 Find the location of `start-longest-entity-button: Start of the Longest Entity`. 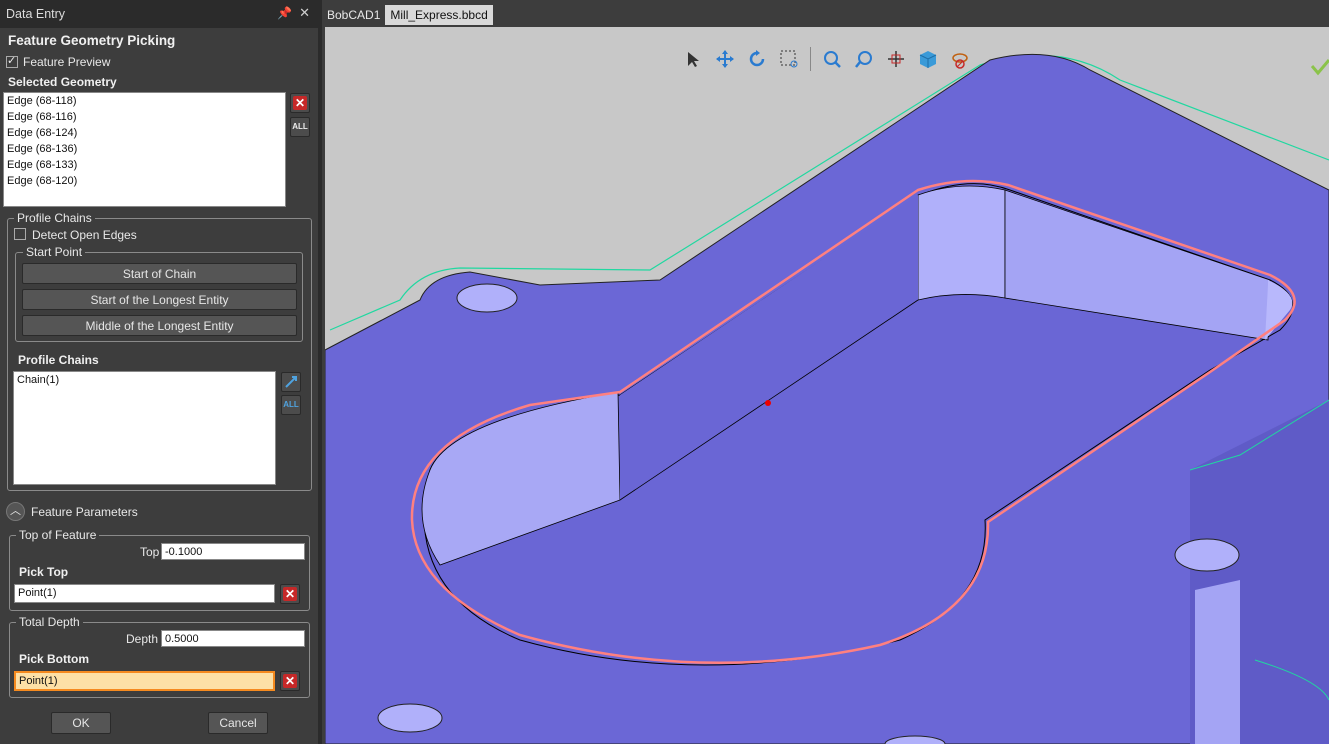

start-longest-entity-button: Start of the Longest Entity is located at coordinates (159, 299).